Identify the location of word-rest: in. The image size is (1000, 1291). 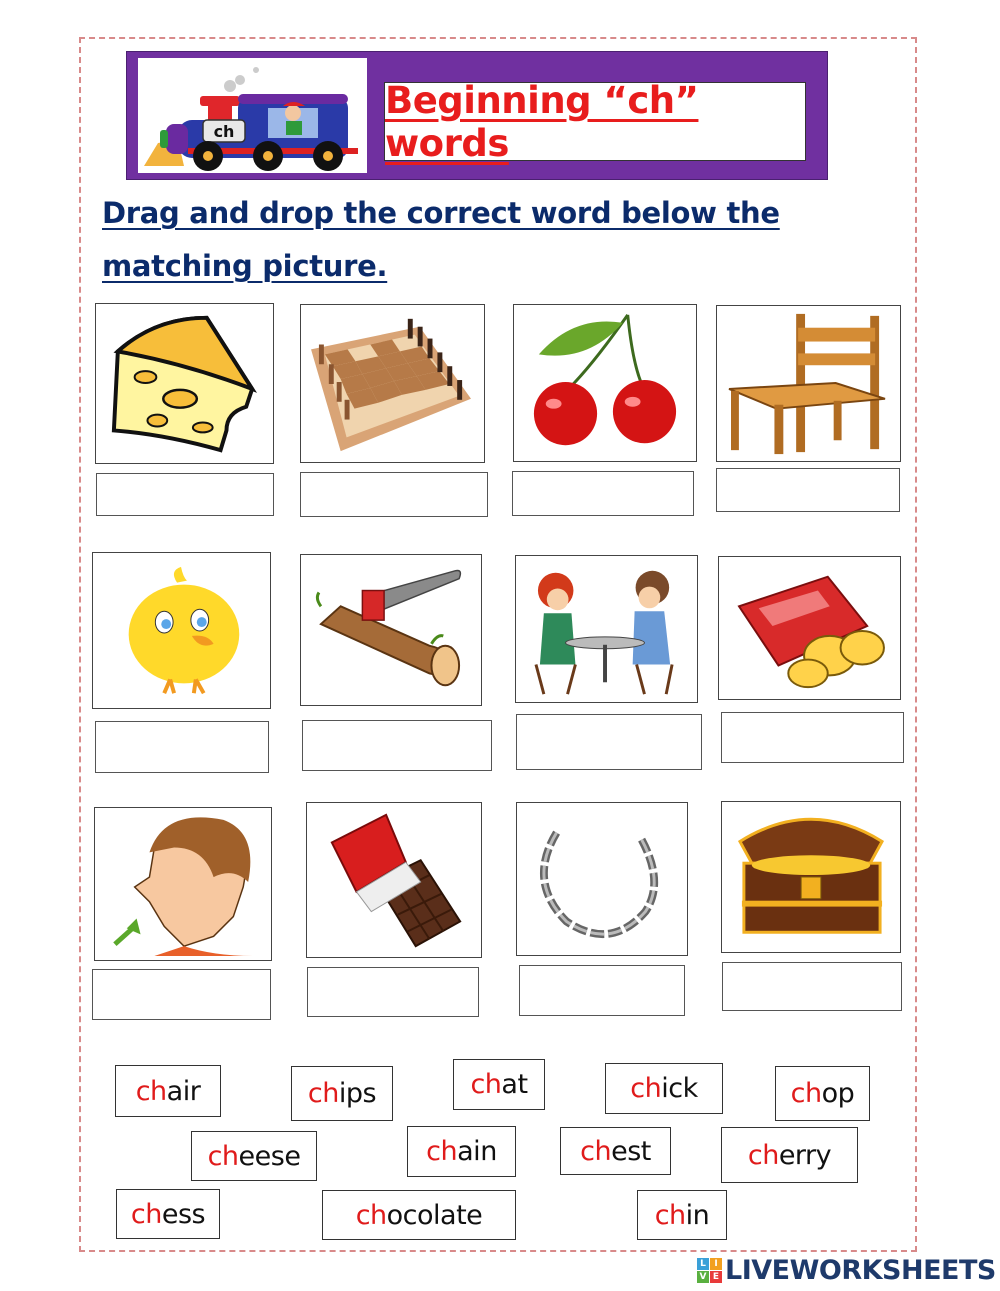
(697, 1215).